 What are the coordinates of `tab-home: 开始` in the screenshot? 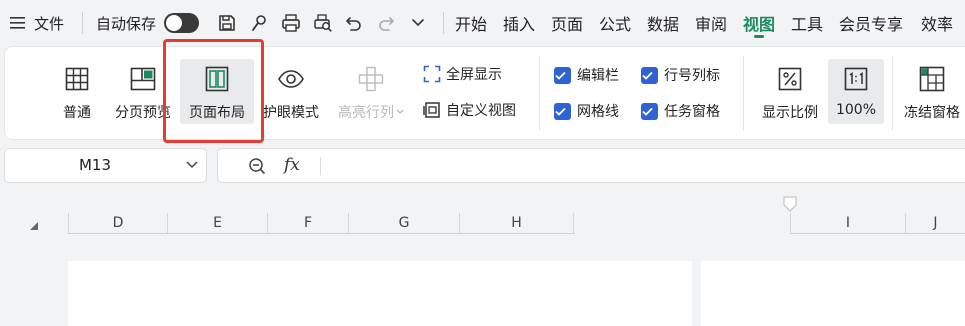 It's located at (471, 23).